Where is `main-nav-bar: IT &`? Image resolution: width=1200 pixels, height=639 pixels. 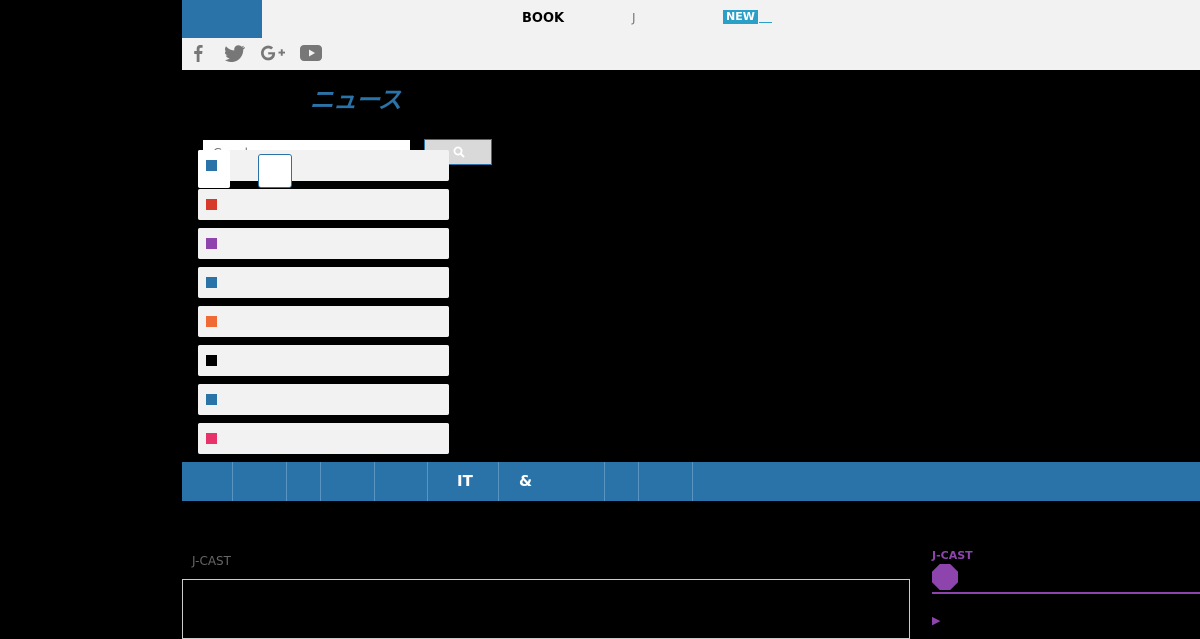 main-nav-bar: IT & is located at coordinates (691, 481).